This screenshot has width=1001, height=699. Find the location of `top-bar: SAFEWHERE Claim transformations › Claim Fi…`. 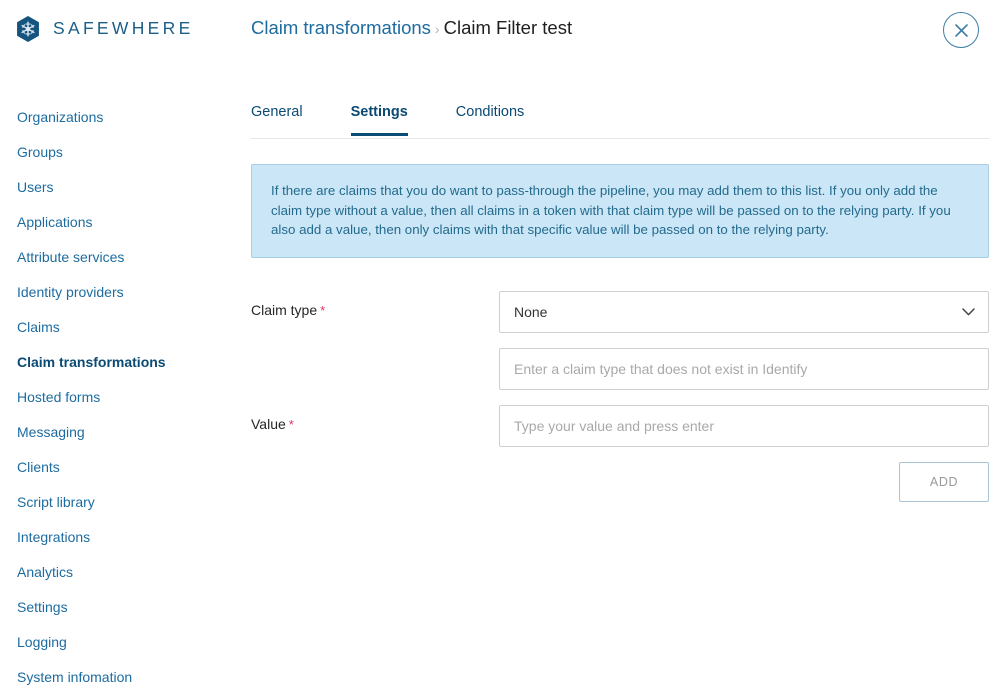

top-bar: SAFEWHERE Claim transformations › Claim Fi… is located at coordinates (500, 29).